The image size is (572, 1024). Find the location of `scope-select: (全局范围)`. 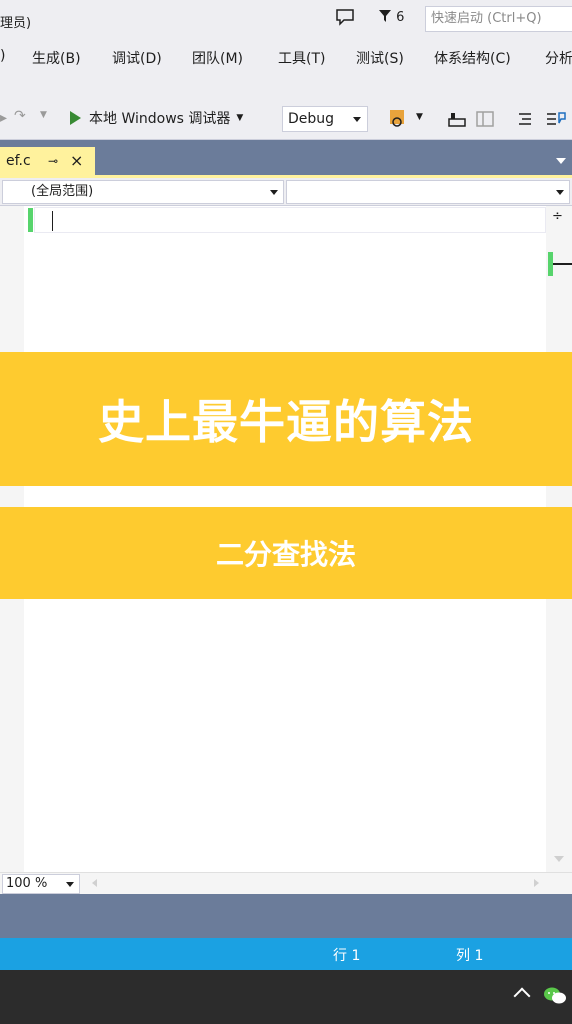

scope-select: (全局范围) is located at coordinates (143, 192).